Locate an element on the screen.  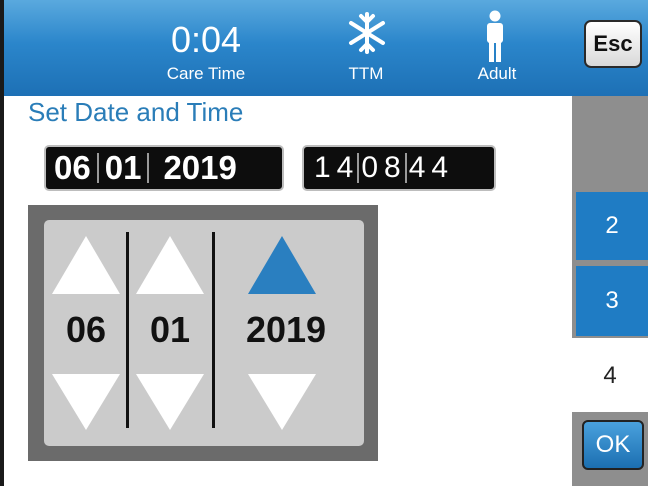
date-display: 06 01 2019 is located at coordinates (164, 168).